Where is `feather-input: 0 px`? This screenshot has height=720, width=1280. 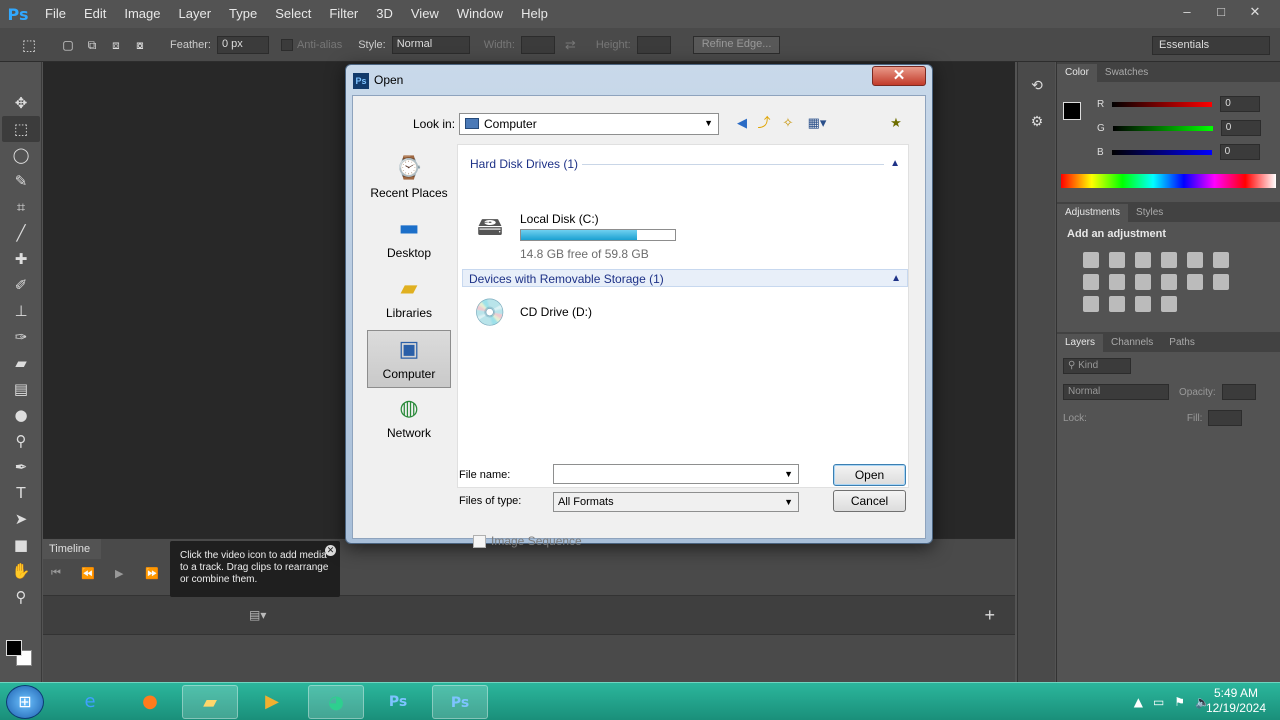 feather-input: 0 px is located at coordinates (242, 44).